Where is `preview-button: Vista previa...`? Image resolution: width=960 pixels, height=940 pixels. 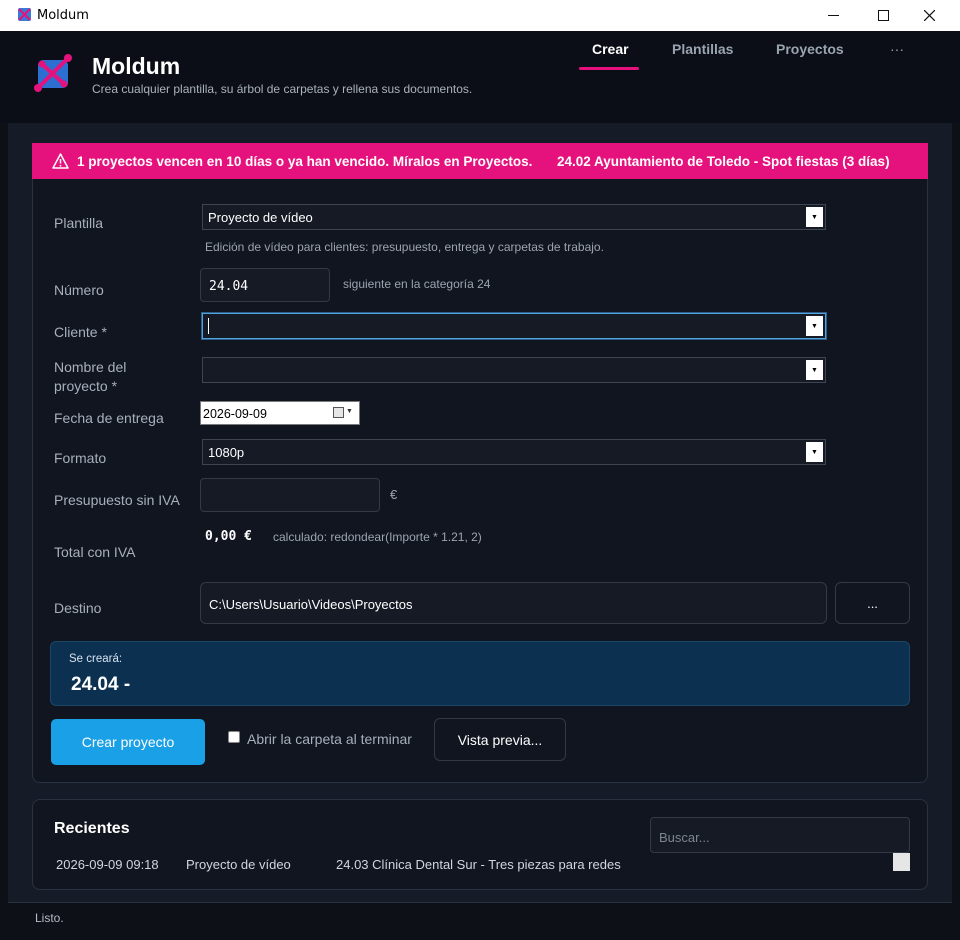
preview-button: Vista previa... is located at coordinates (500, 739).